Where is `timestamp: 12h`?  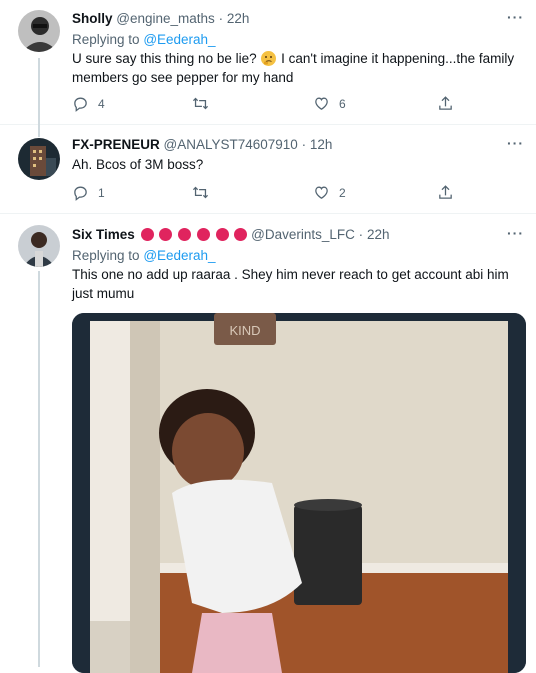 timestamp: 12h is located at coordinates (321, 144).